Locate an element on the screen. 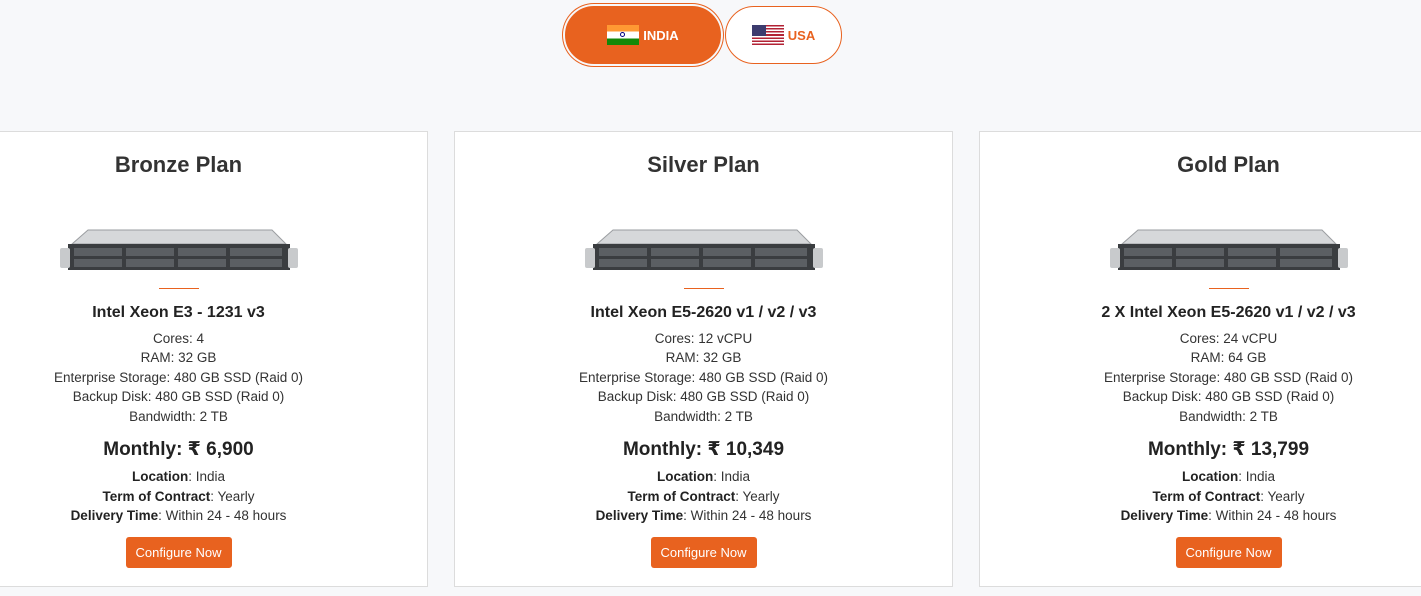 The image size is (1421, 596). region-tabs: INDIA USA is located at coordinates (710, 37).